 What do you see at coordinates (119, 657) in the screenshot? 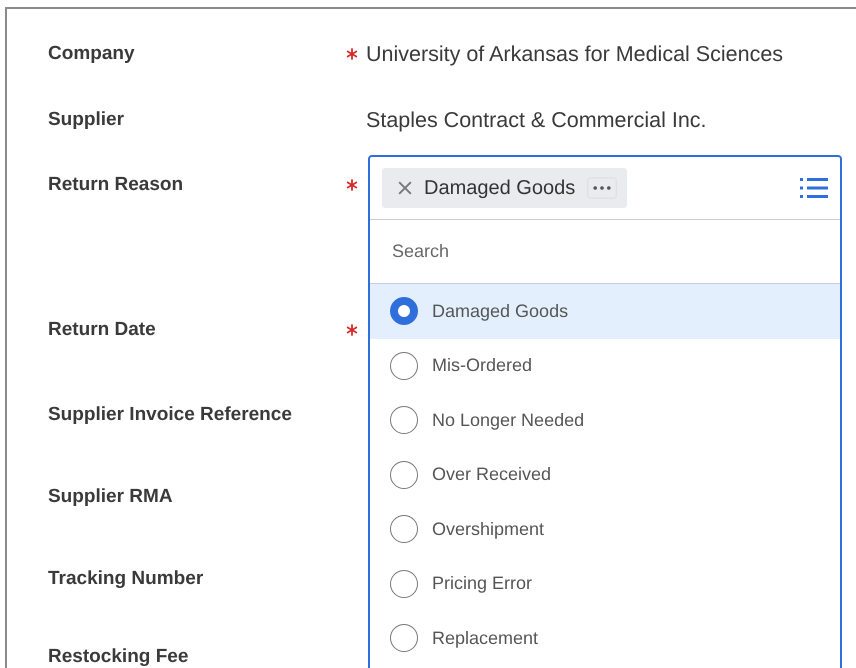
I see `field-label: Restocking Fee` at bounding box center [119, 657].